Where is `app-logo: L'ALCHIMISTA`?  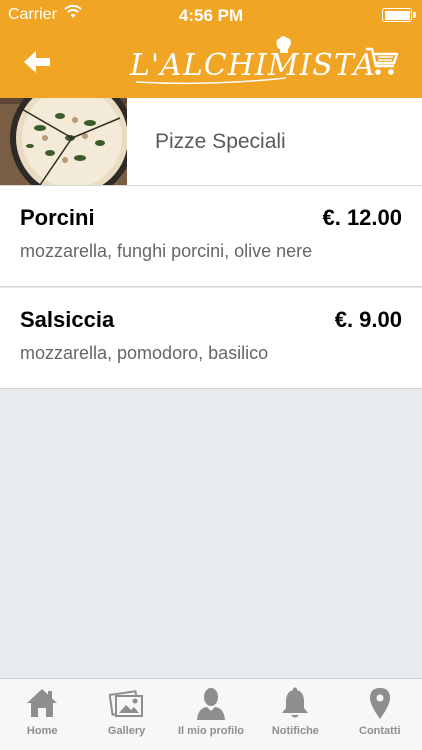 app-logo: L'ALCHIMISTA is located at coordinates (253, 62).